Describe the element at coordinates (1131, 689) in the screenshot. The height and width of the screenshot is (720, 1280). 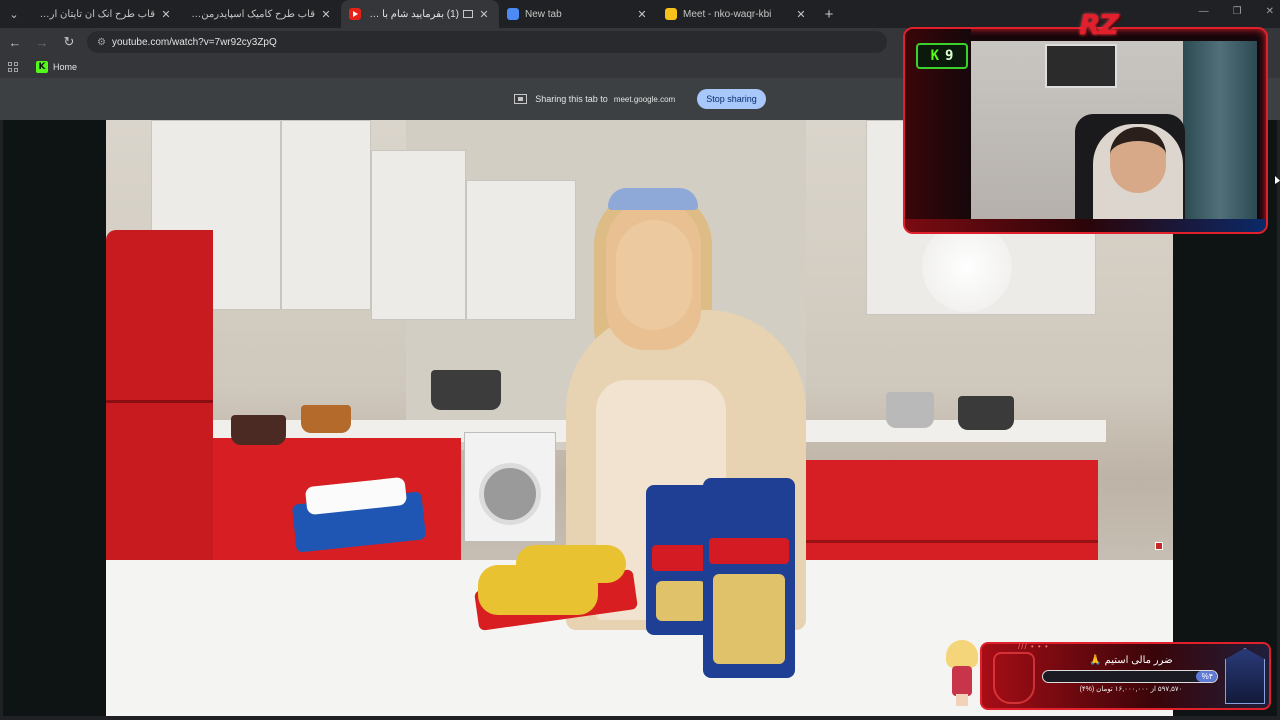
I see `goal-progress-text: ۵۹۷,۵۷۰ از ۱۶,۰۰۰,۰۰۰ تومان (%۴)` at that location.